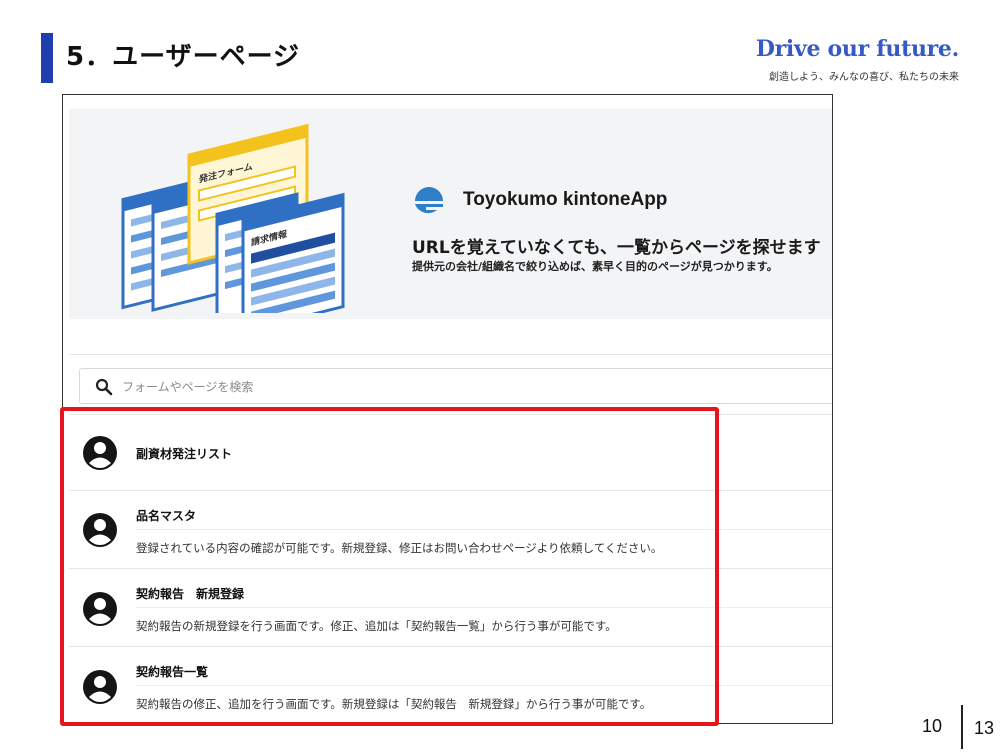  What do you see at coordinates (864, 77) in the screenshot?
I see `brand-tagline: 創造しよう、みんなの喜び、私たちの未来` at bounding box center [864, 77].